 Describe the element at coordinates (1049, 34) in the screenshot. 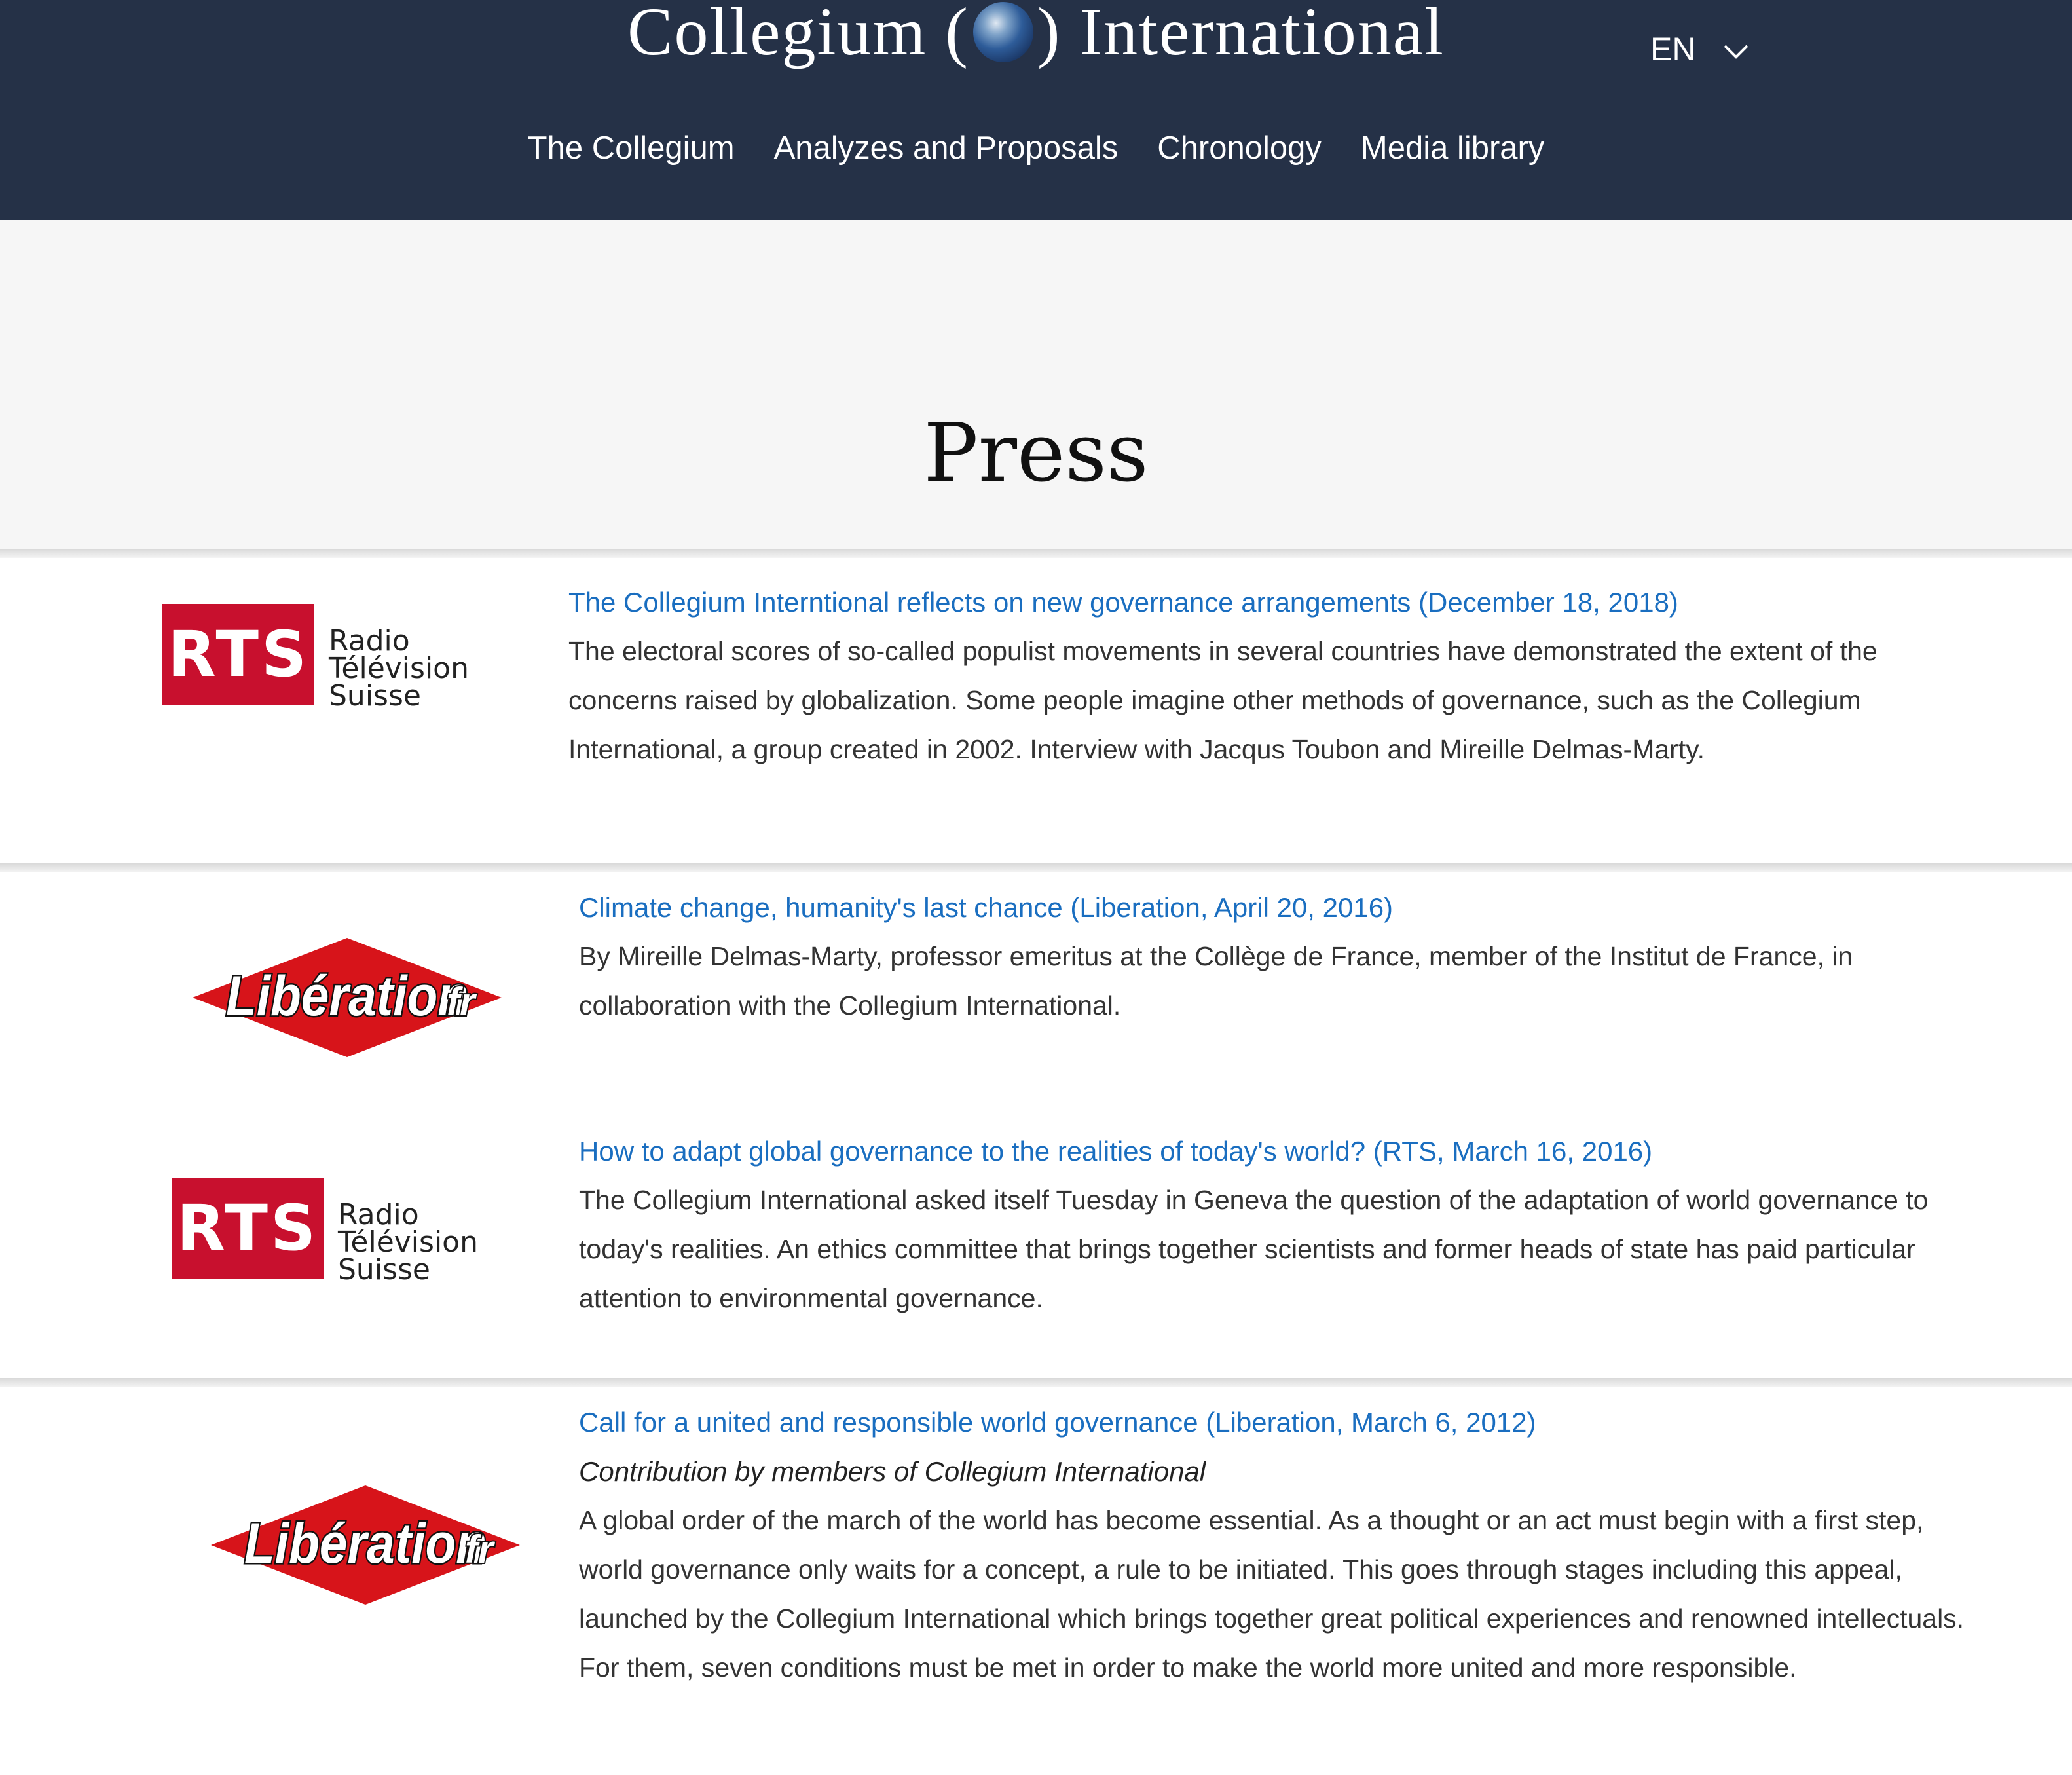

I see `paren-close: )` at that location.